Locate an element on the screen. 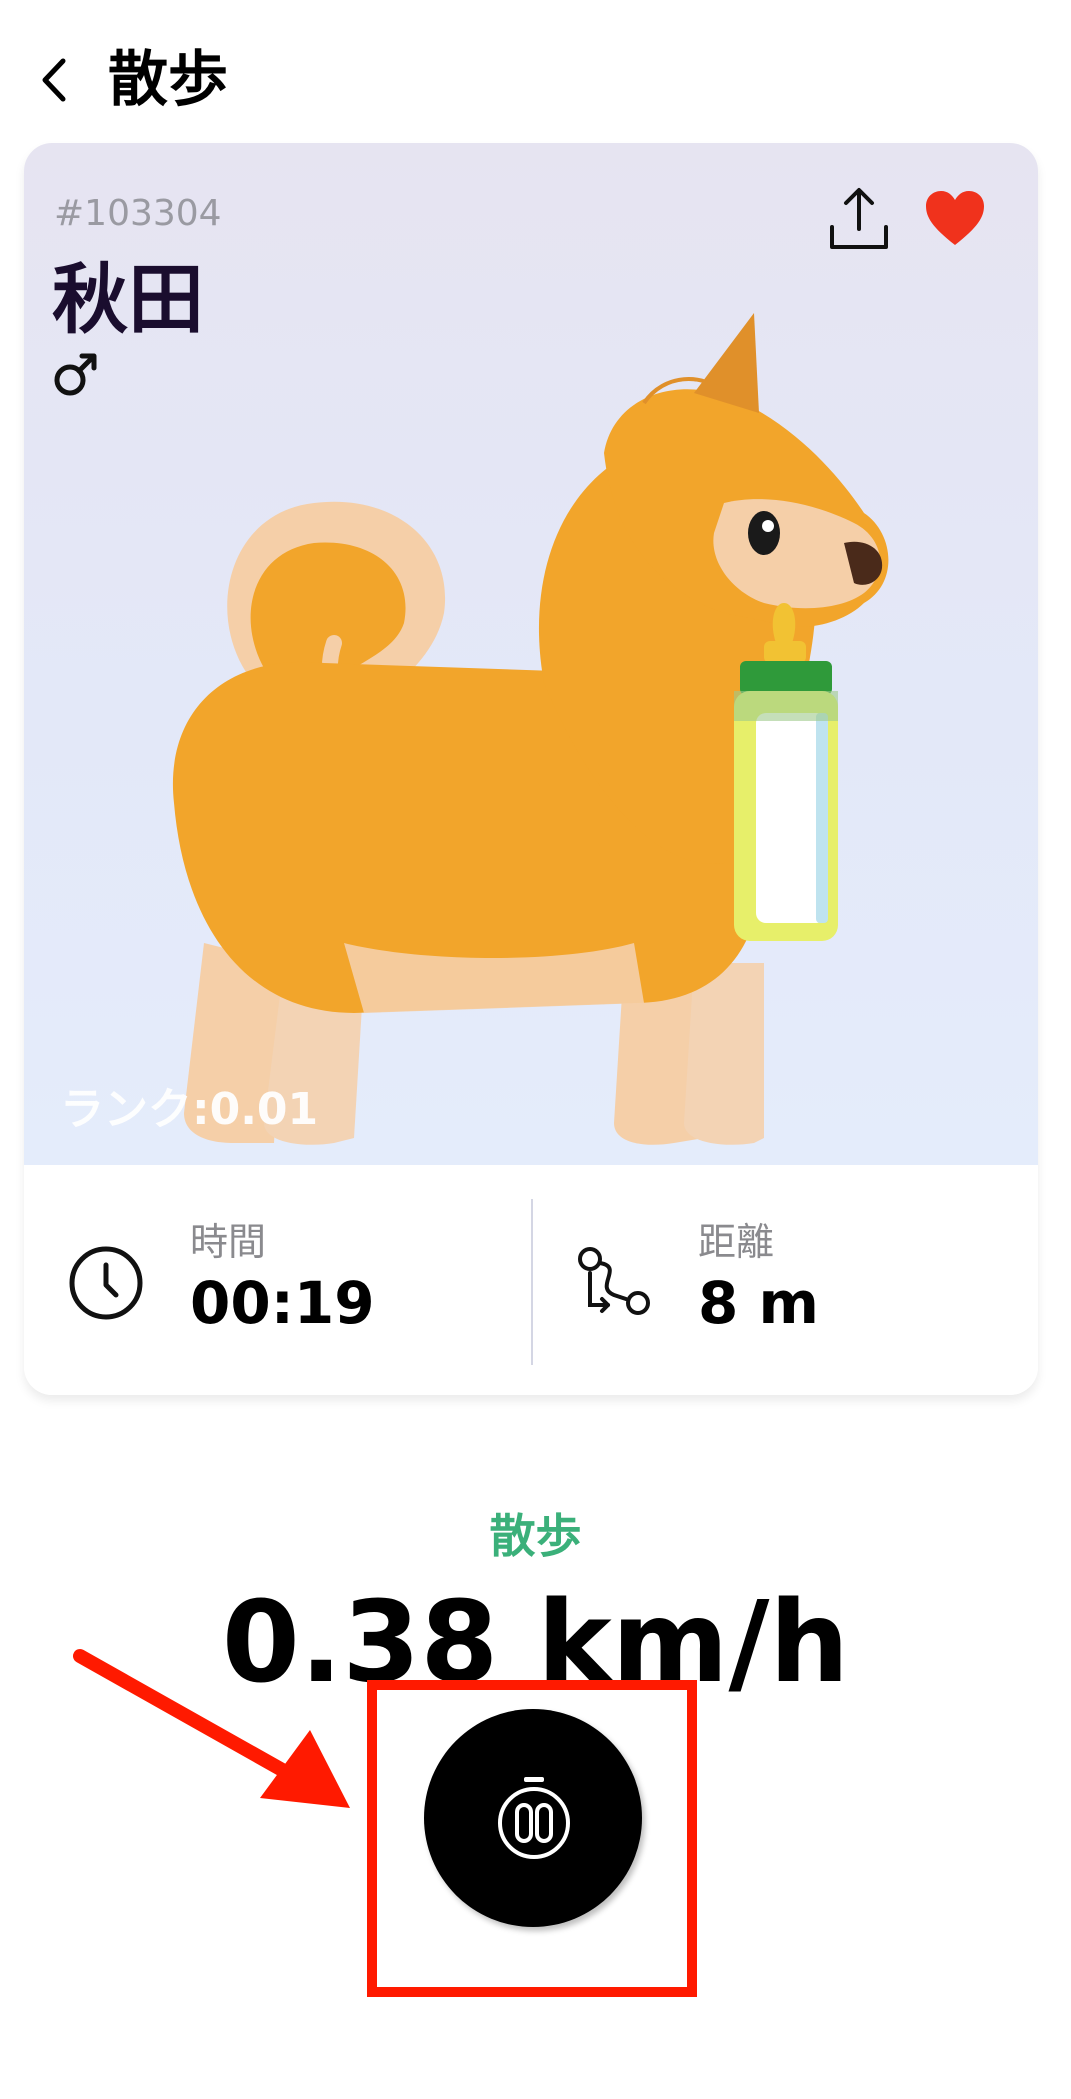 The height and width of the screenshot is (2099, 1071). stats-panel: 時間 00:19 距離 8 m is located at coordinates (531, 1280).